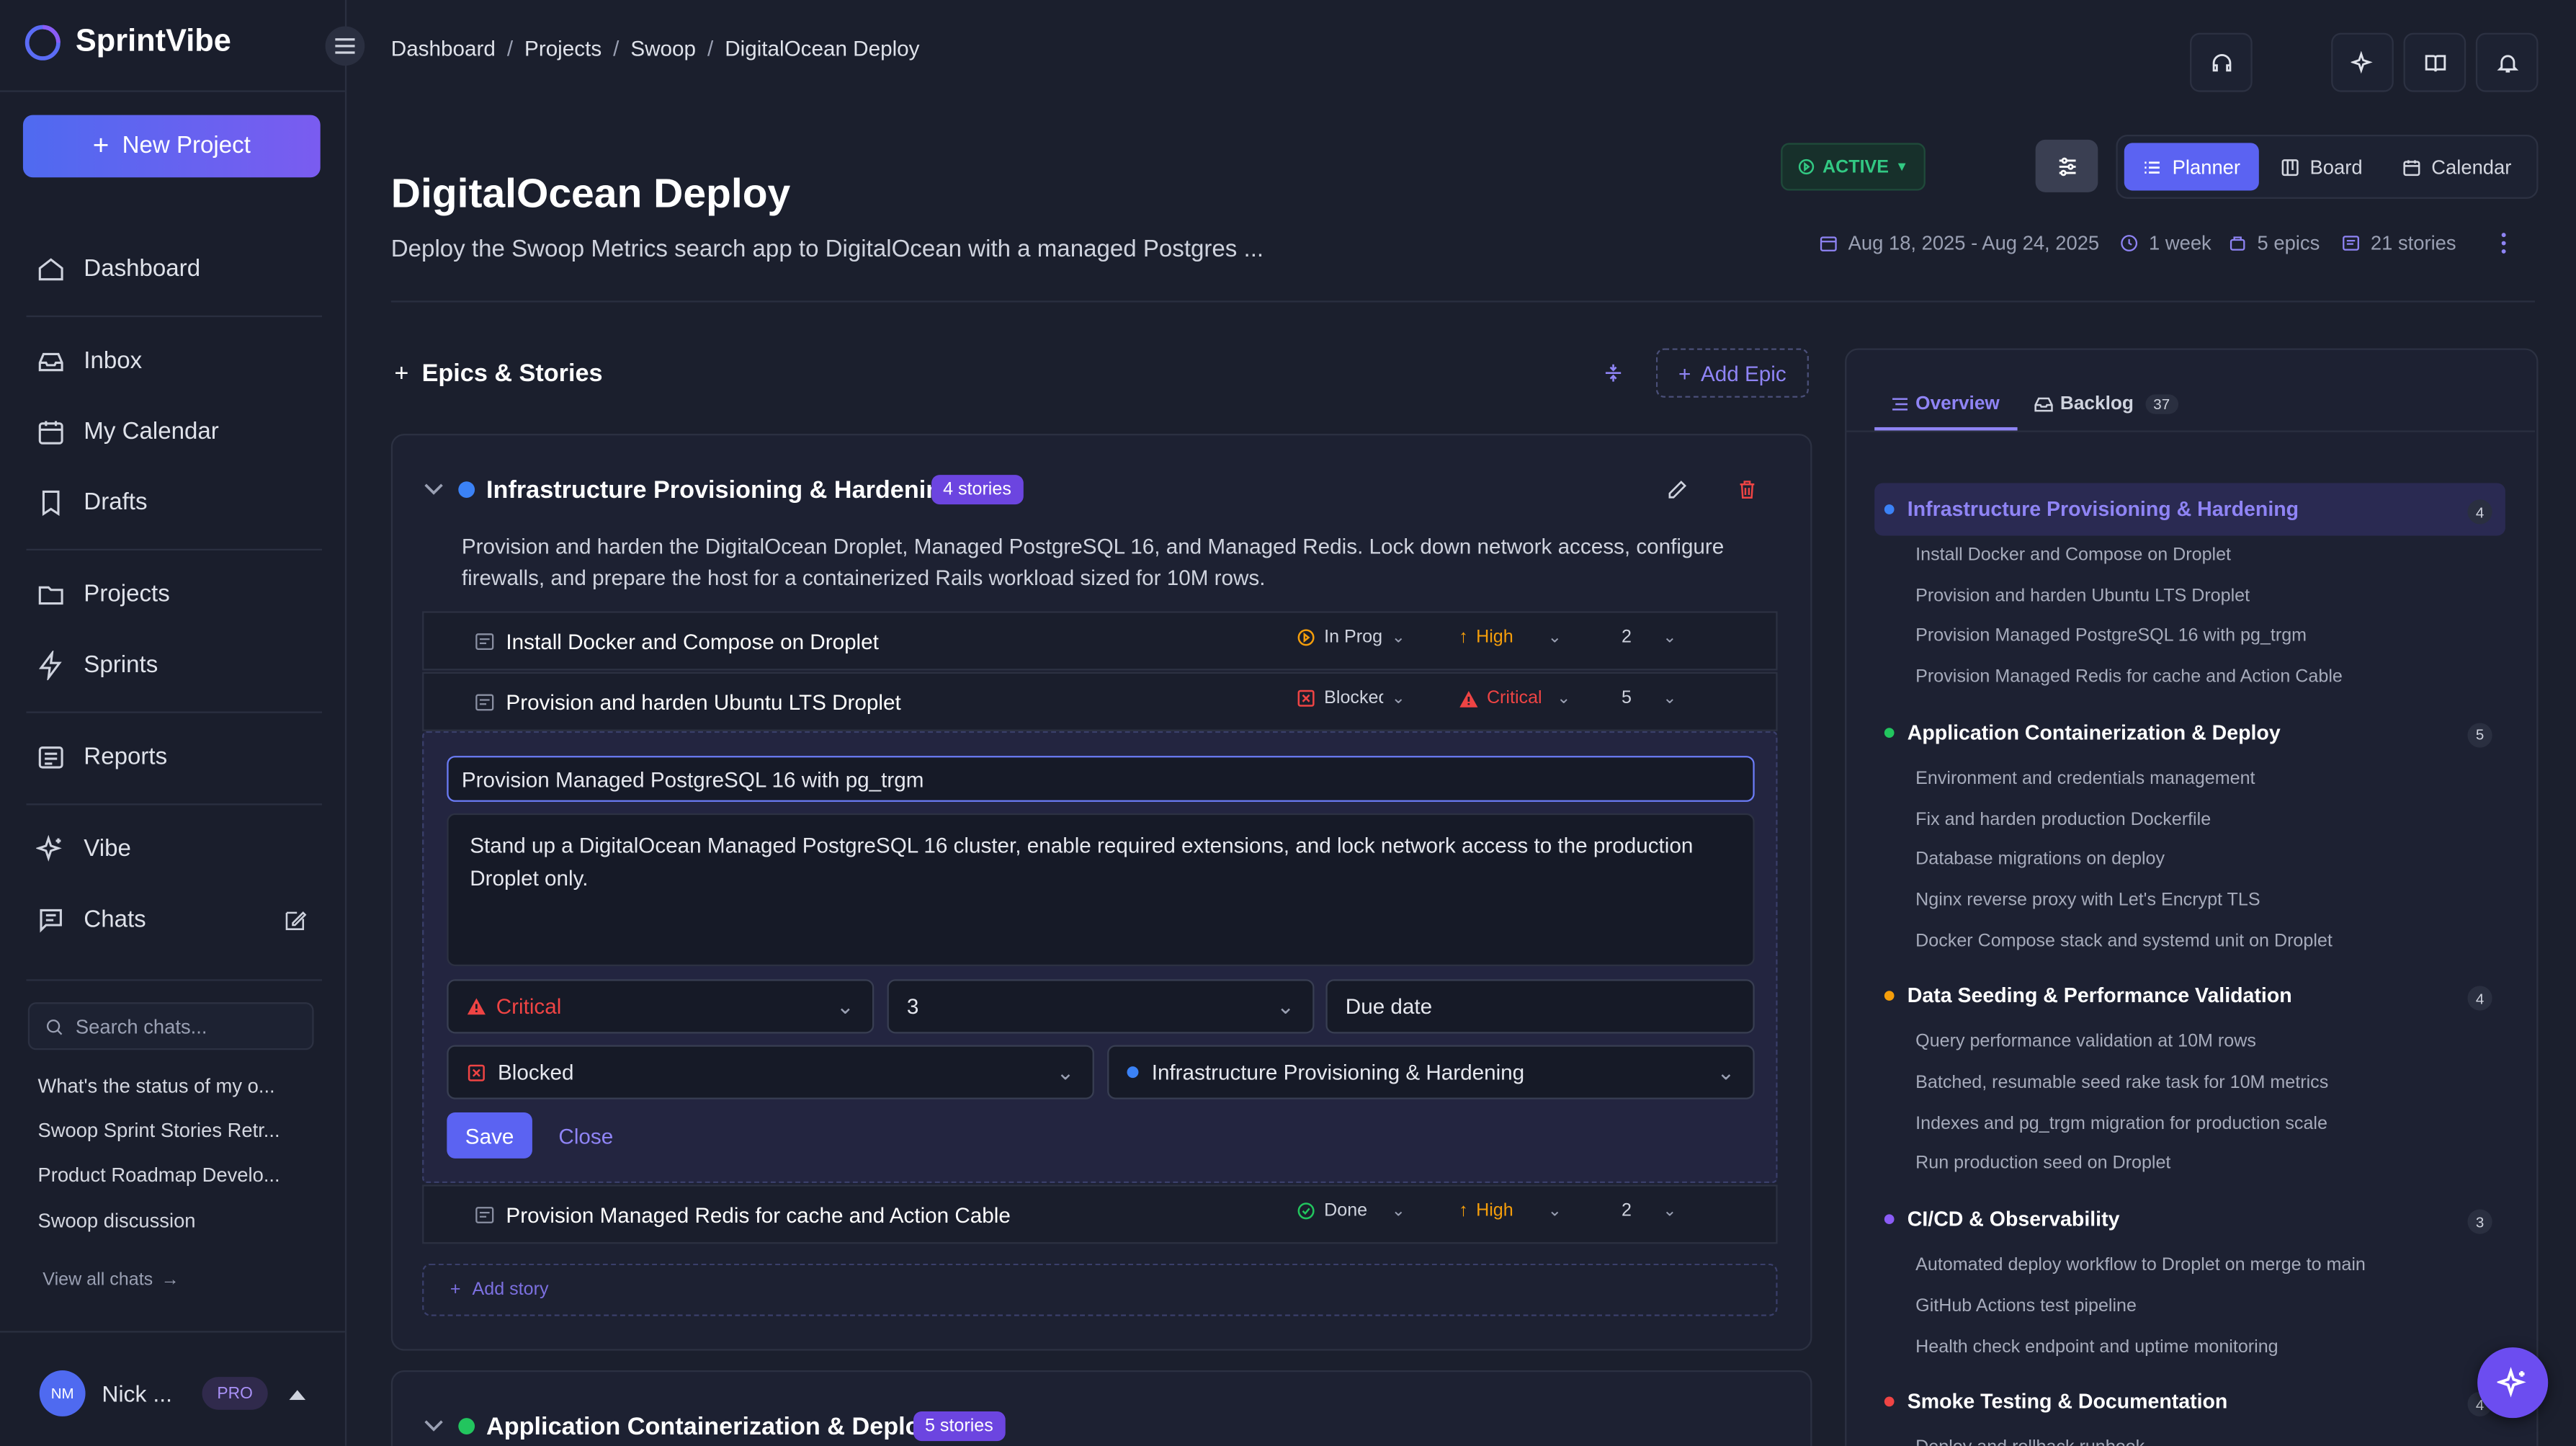 The width and height of the screenshot is (2576, 1446). I want to click on status-value: Blocked, so click(536, 1072).